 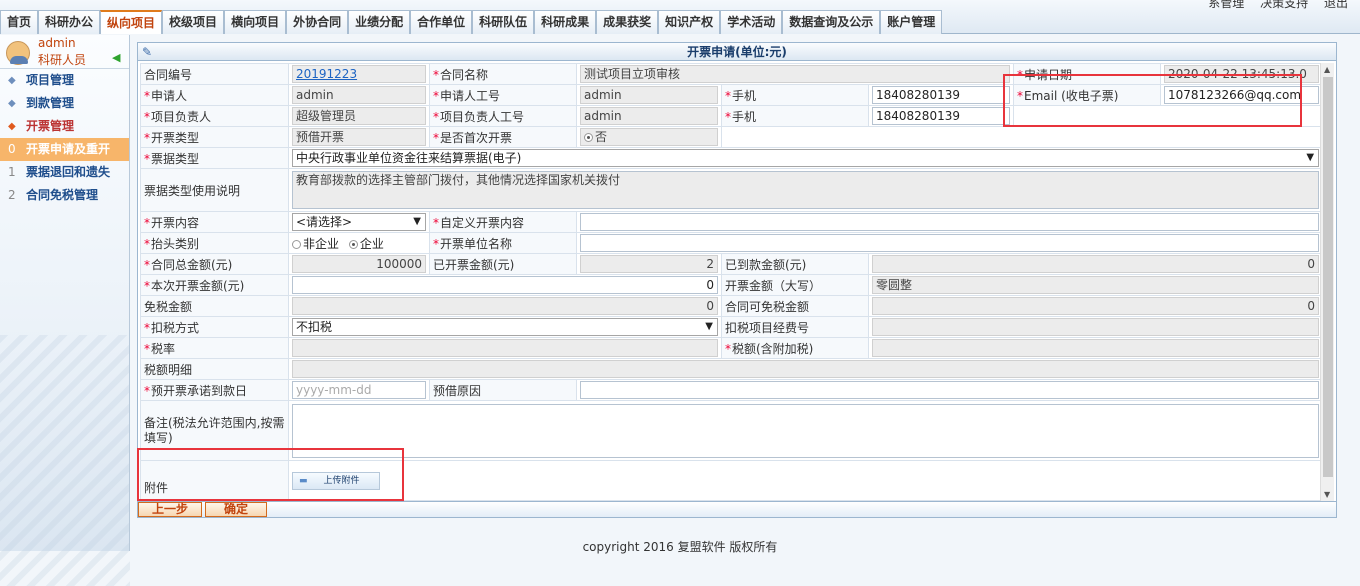 I want to click on nav-tab-2: 纵向项目, so click(x=131, y=22).